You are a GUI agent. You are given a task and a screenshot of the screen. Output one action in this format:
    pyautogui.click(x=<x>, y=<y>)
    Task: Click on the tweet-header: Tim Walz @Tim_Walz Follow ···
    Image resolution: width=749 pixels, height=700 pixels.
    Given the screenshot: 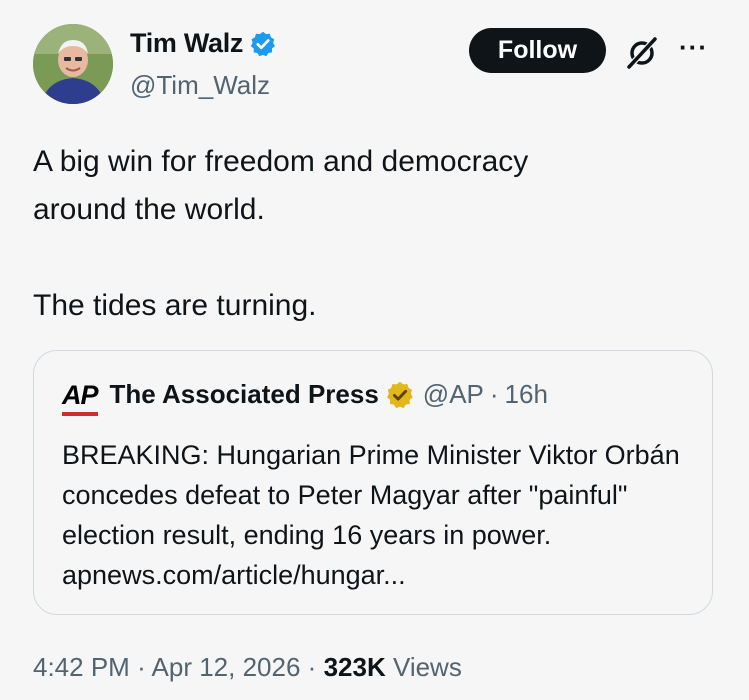 What is the action you would take?
    pyautogui.click(x=376, y=67)
    